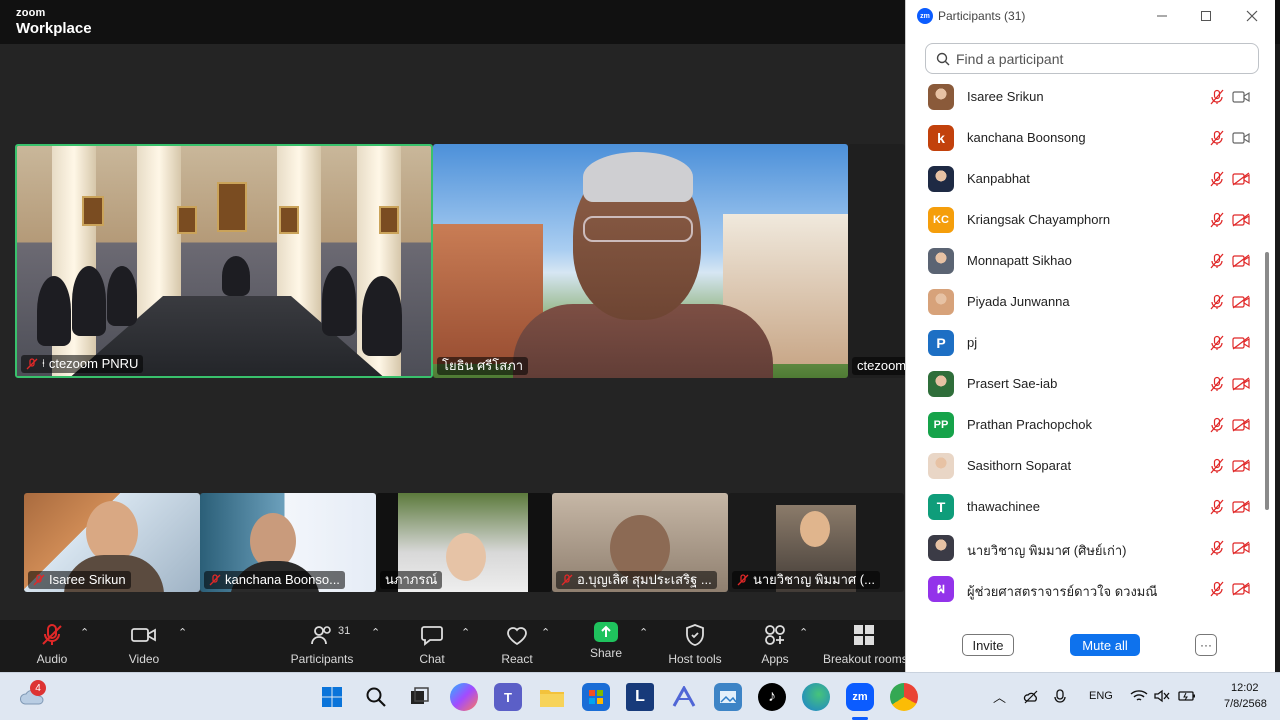 The image size is (1280, 720). Describe the element at coordinates (1086, 384) in the screenshot. I see `participant-row: Prasert Sae-iab` at that location.